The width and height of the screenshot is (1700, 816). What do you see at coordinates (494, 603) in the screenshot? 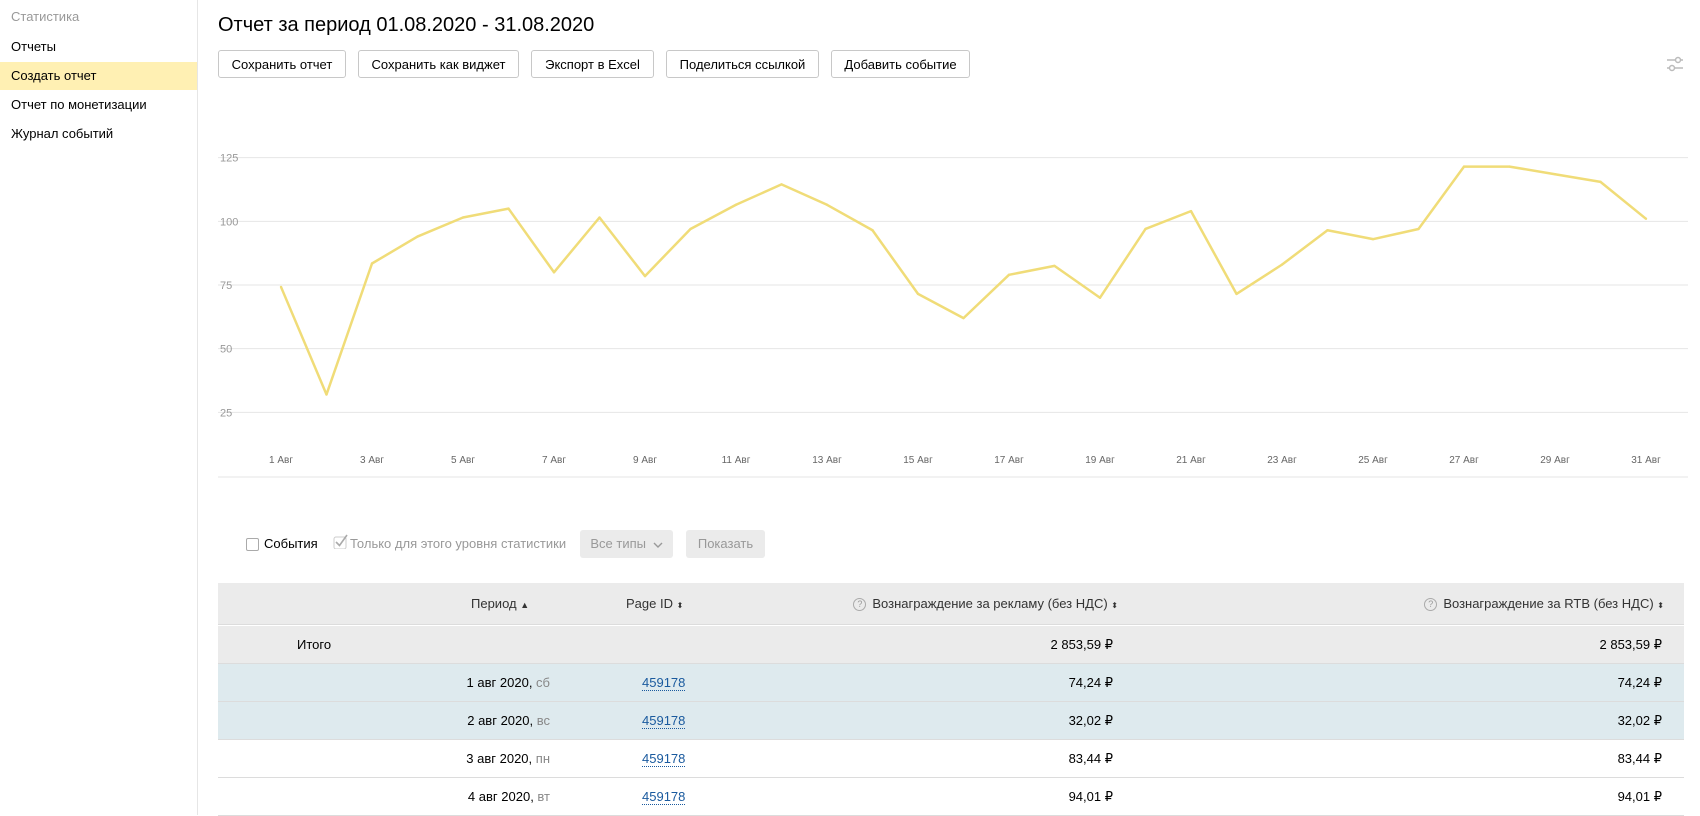
I see `column-period-label: Период` at bounding box center [494, 603].